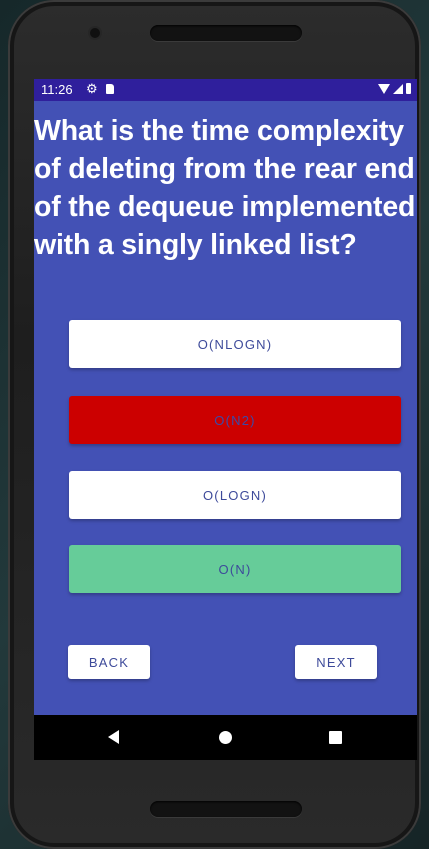  I want to click on signal-icon, so click(398, 88).